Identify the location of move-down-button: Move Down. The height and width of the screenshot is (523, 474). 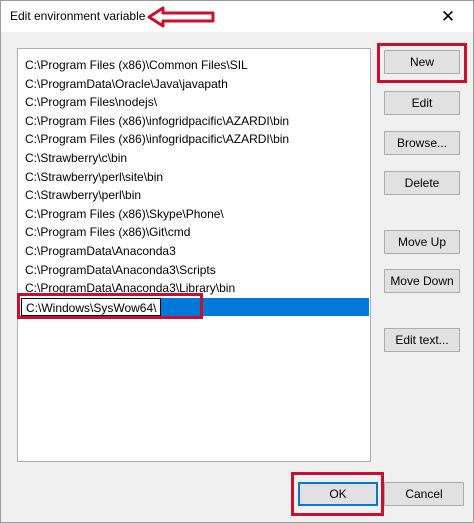
(422, 281).